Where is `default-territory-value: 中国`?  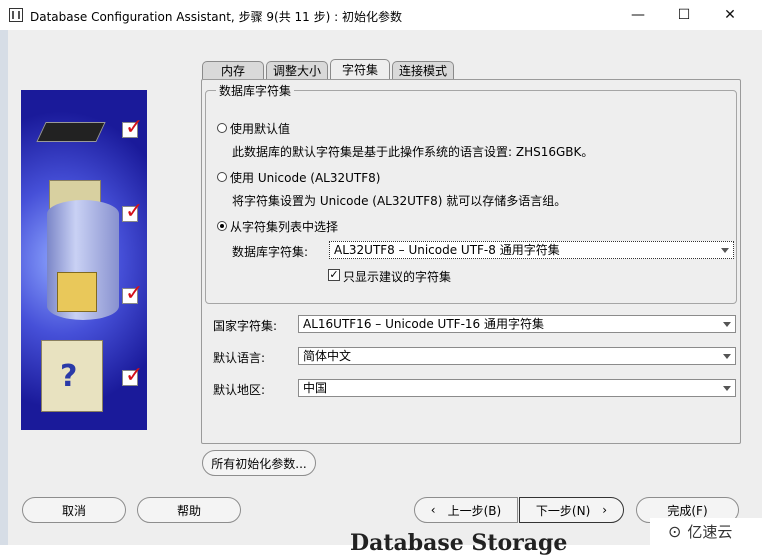
default-territory-value: 中国 is located at coordinates (315, 388).